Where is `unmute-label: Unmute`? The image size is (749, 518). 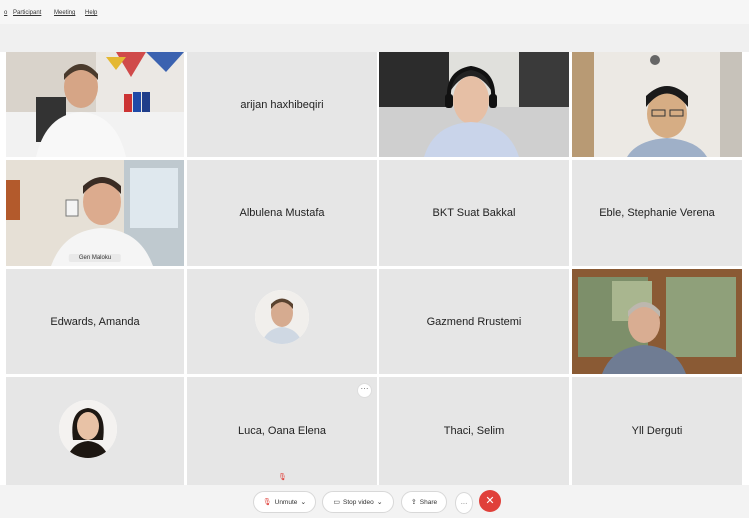
unmute-label: Unmute is located at coordinates (286, 502).